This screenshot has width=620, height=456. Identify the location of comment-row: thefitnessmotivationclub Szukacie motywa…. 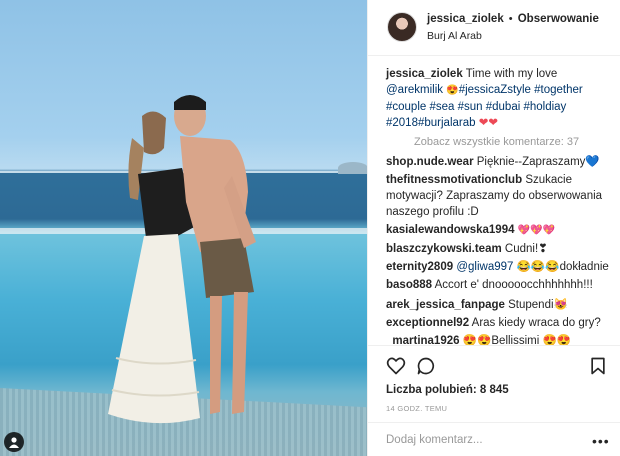
(500, 196).